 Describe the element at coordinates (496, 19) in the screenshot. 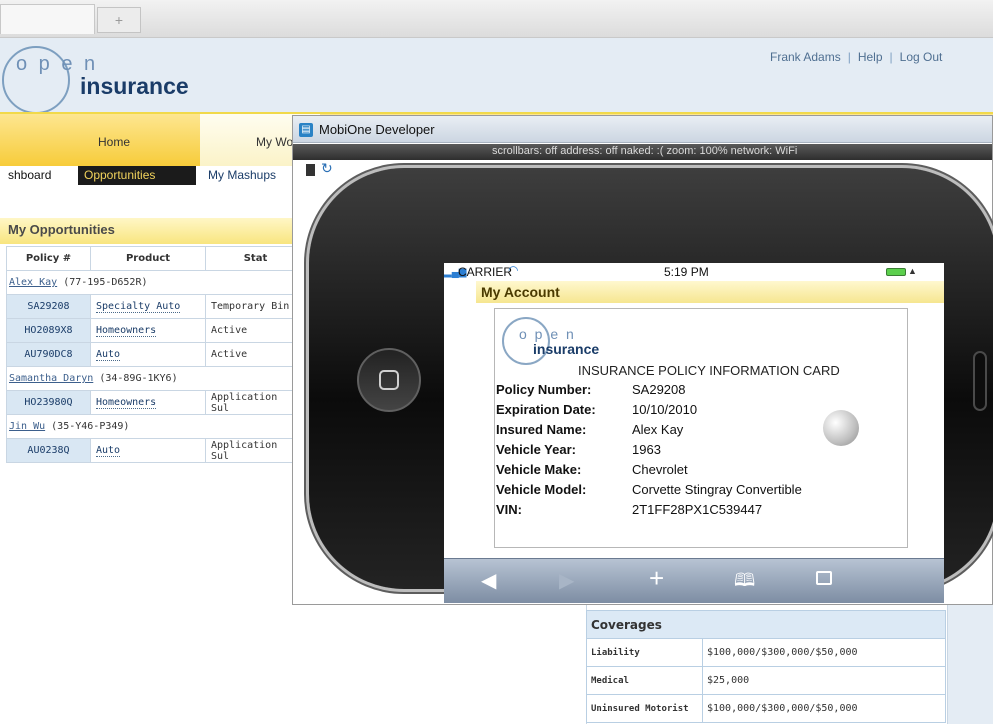

I see `browser-tab-strip` at that location.